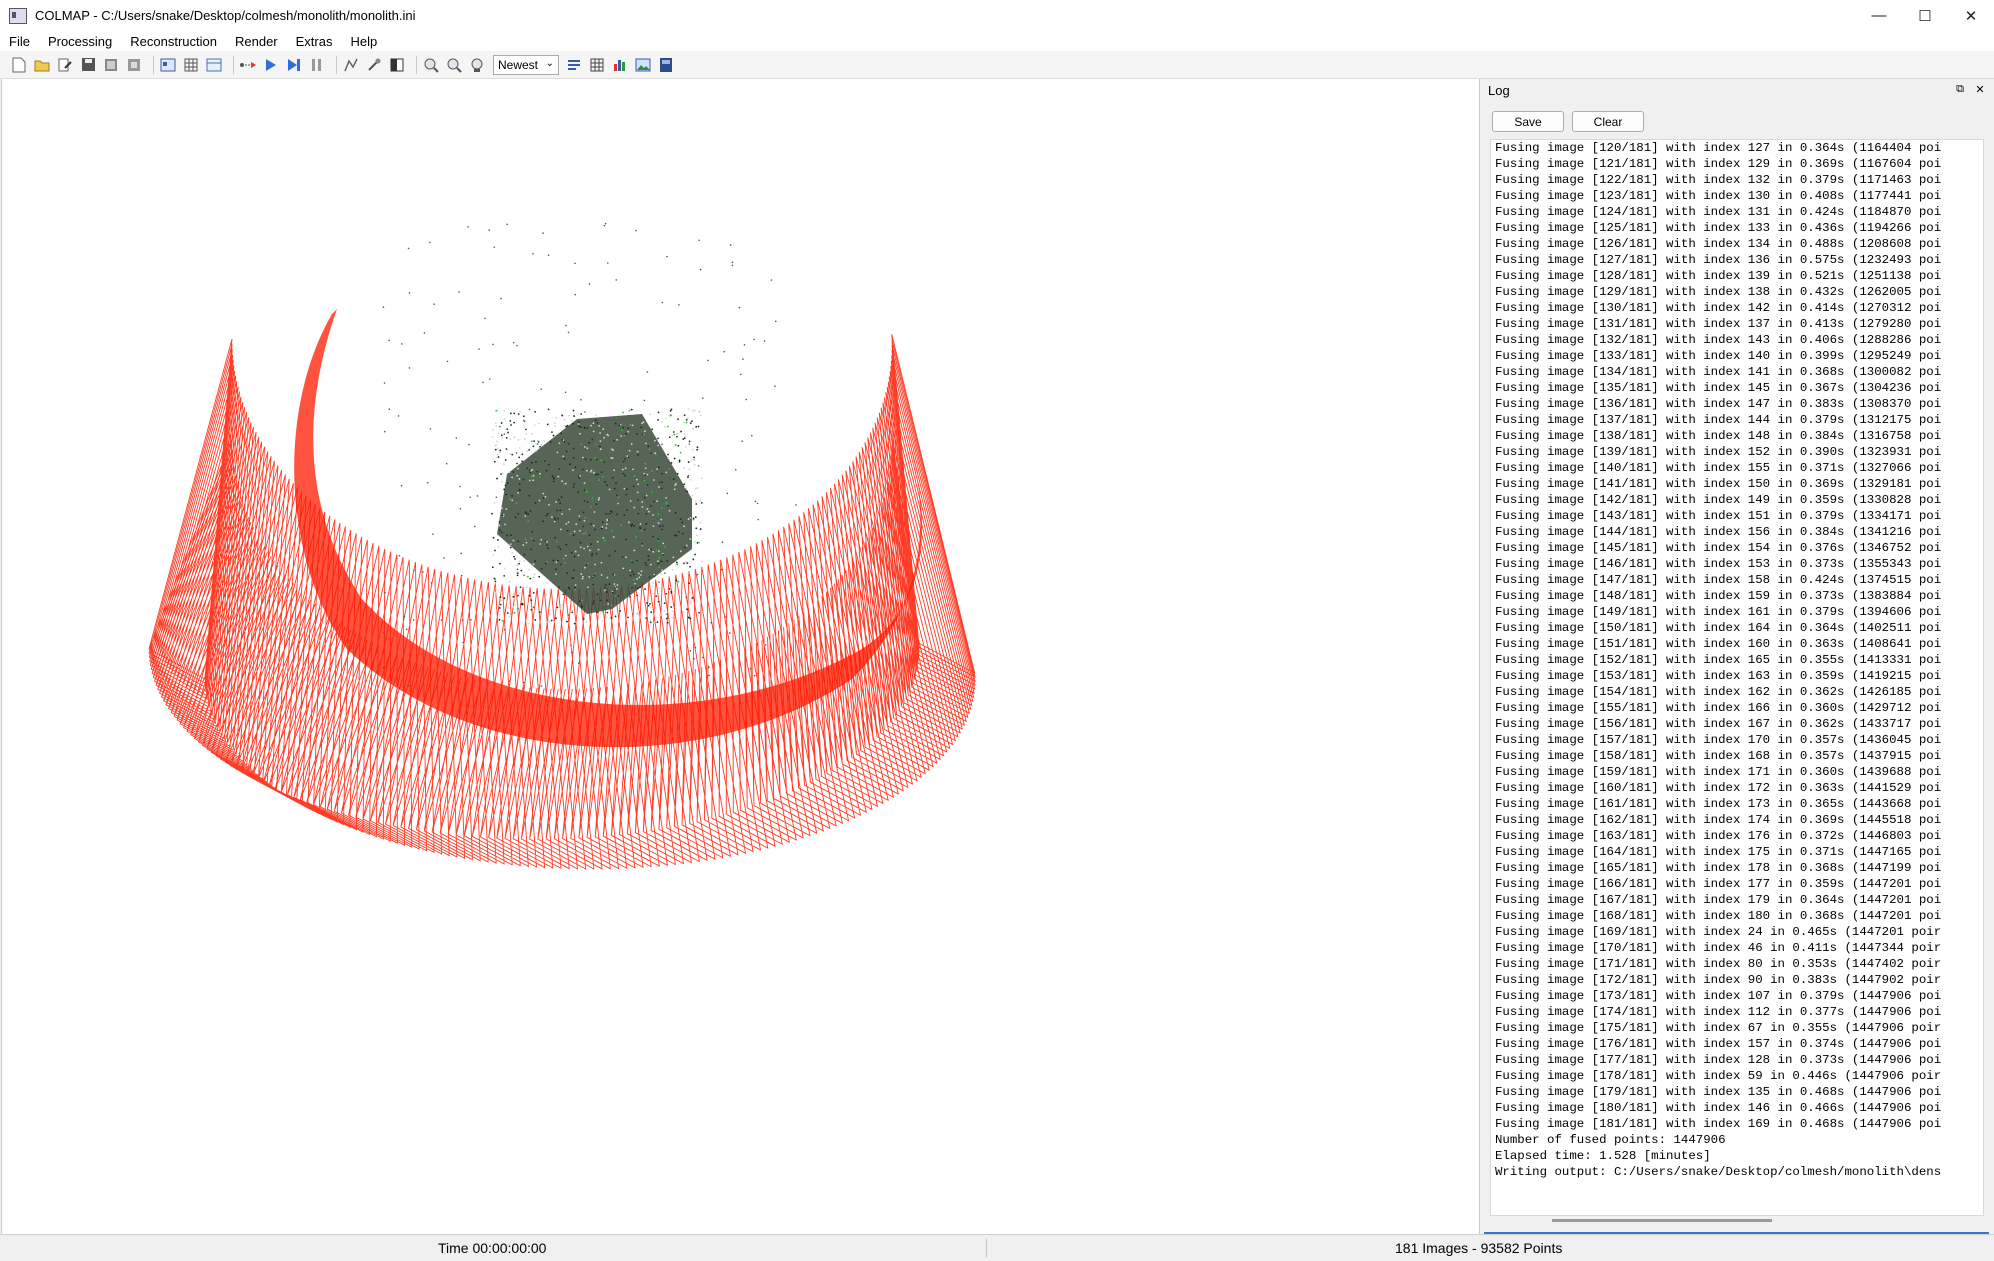  Describe the element at coordinates (574, 65) in the screenshot. I see `reconstruction-stats-icon` at that location.